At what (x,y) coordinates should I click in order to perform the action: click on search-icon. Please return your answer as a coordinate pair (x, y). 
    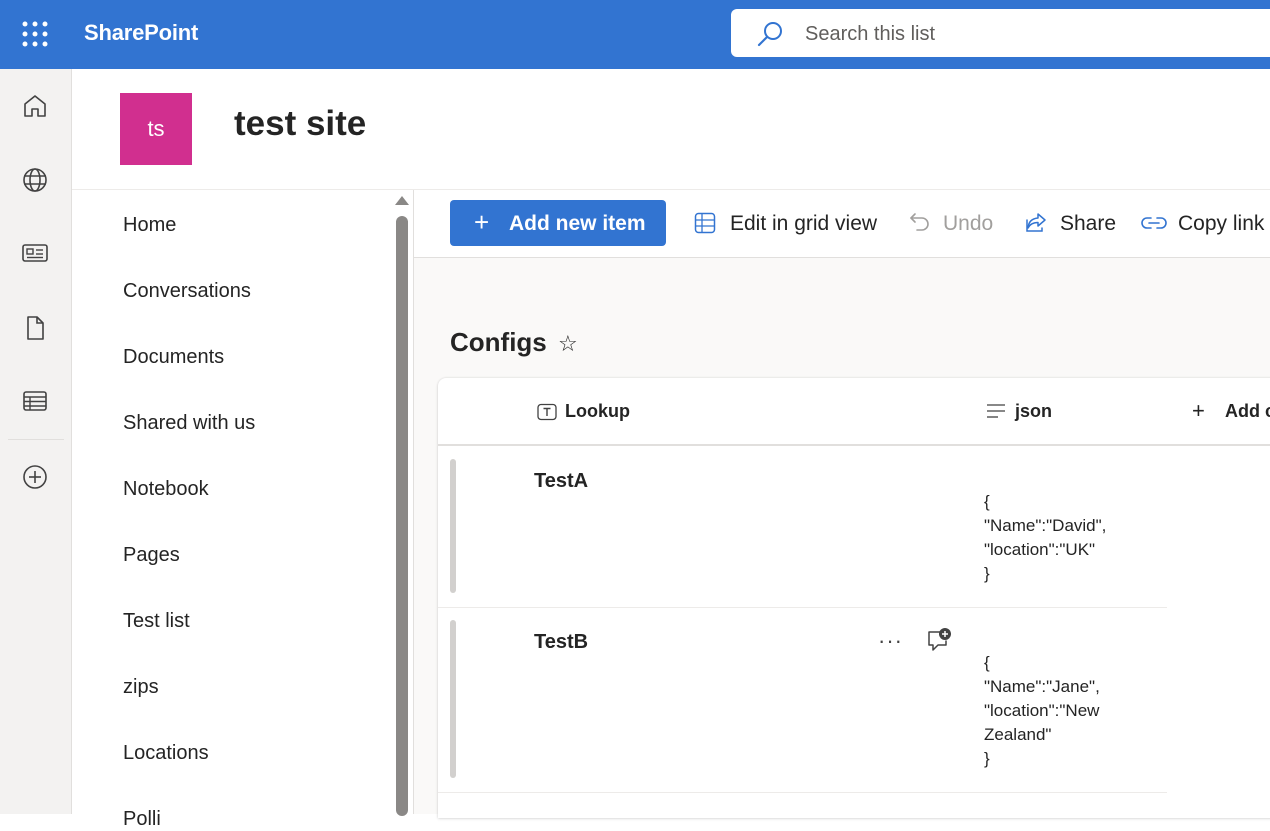
    Looking at the image, I should click on (769, 34).